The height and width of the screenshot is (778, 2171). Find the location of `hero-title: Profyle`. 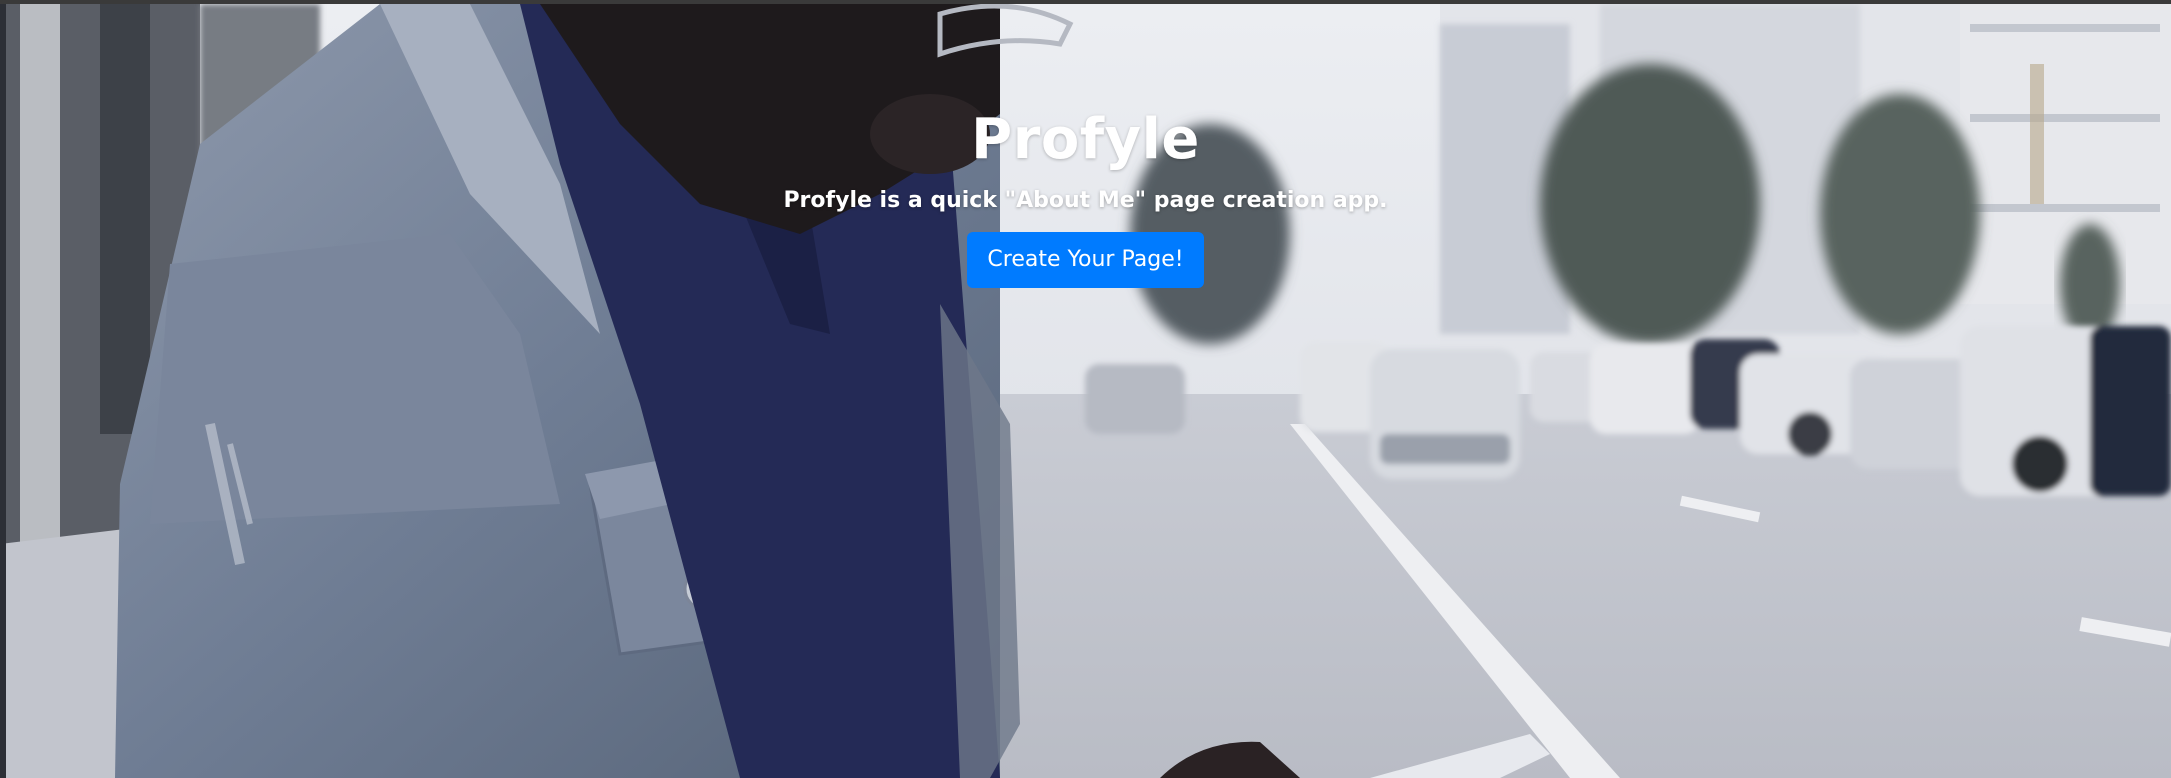

hero-title: Profyle is located at coordinates (1085, 139).